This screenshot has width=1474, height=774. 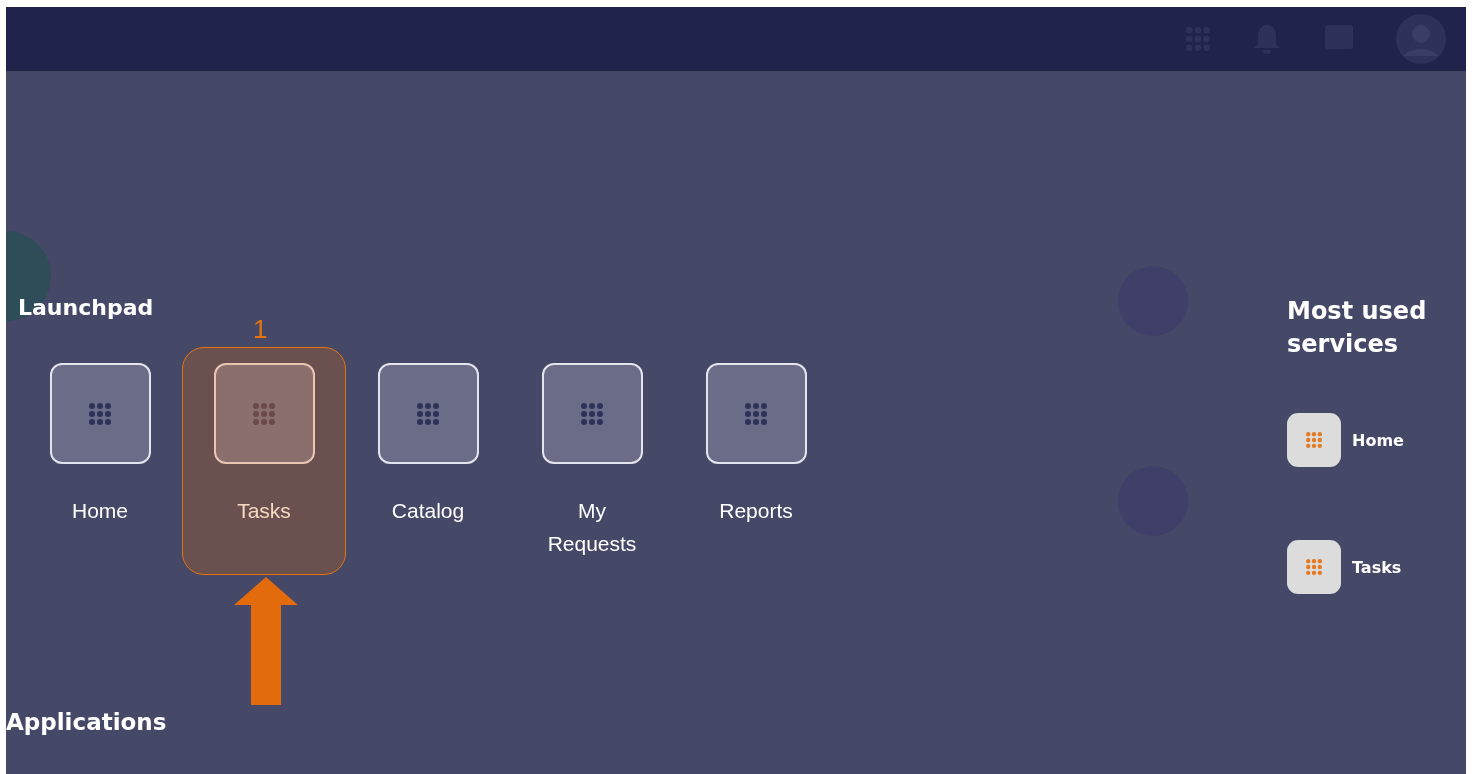 What do you see at coordinates (266, 641) in the screenshot?
I see `up-arrow-icon` at bounding box center [266, 641].